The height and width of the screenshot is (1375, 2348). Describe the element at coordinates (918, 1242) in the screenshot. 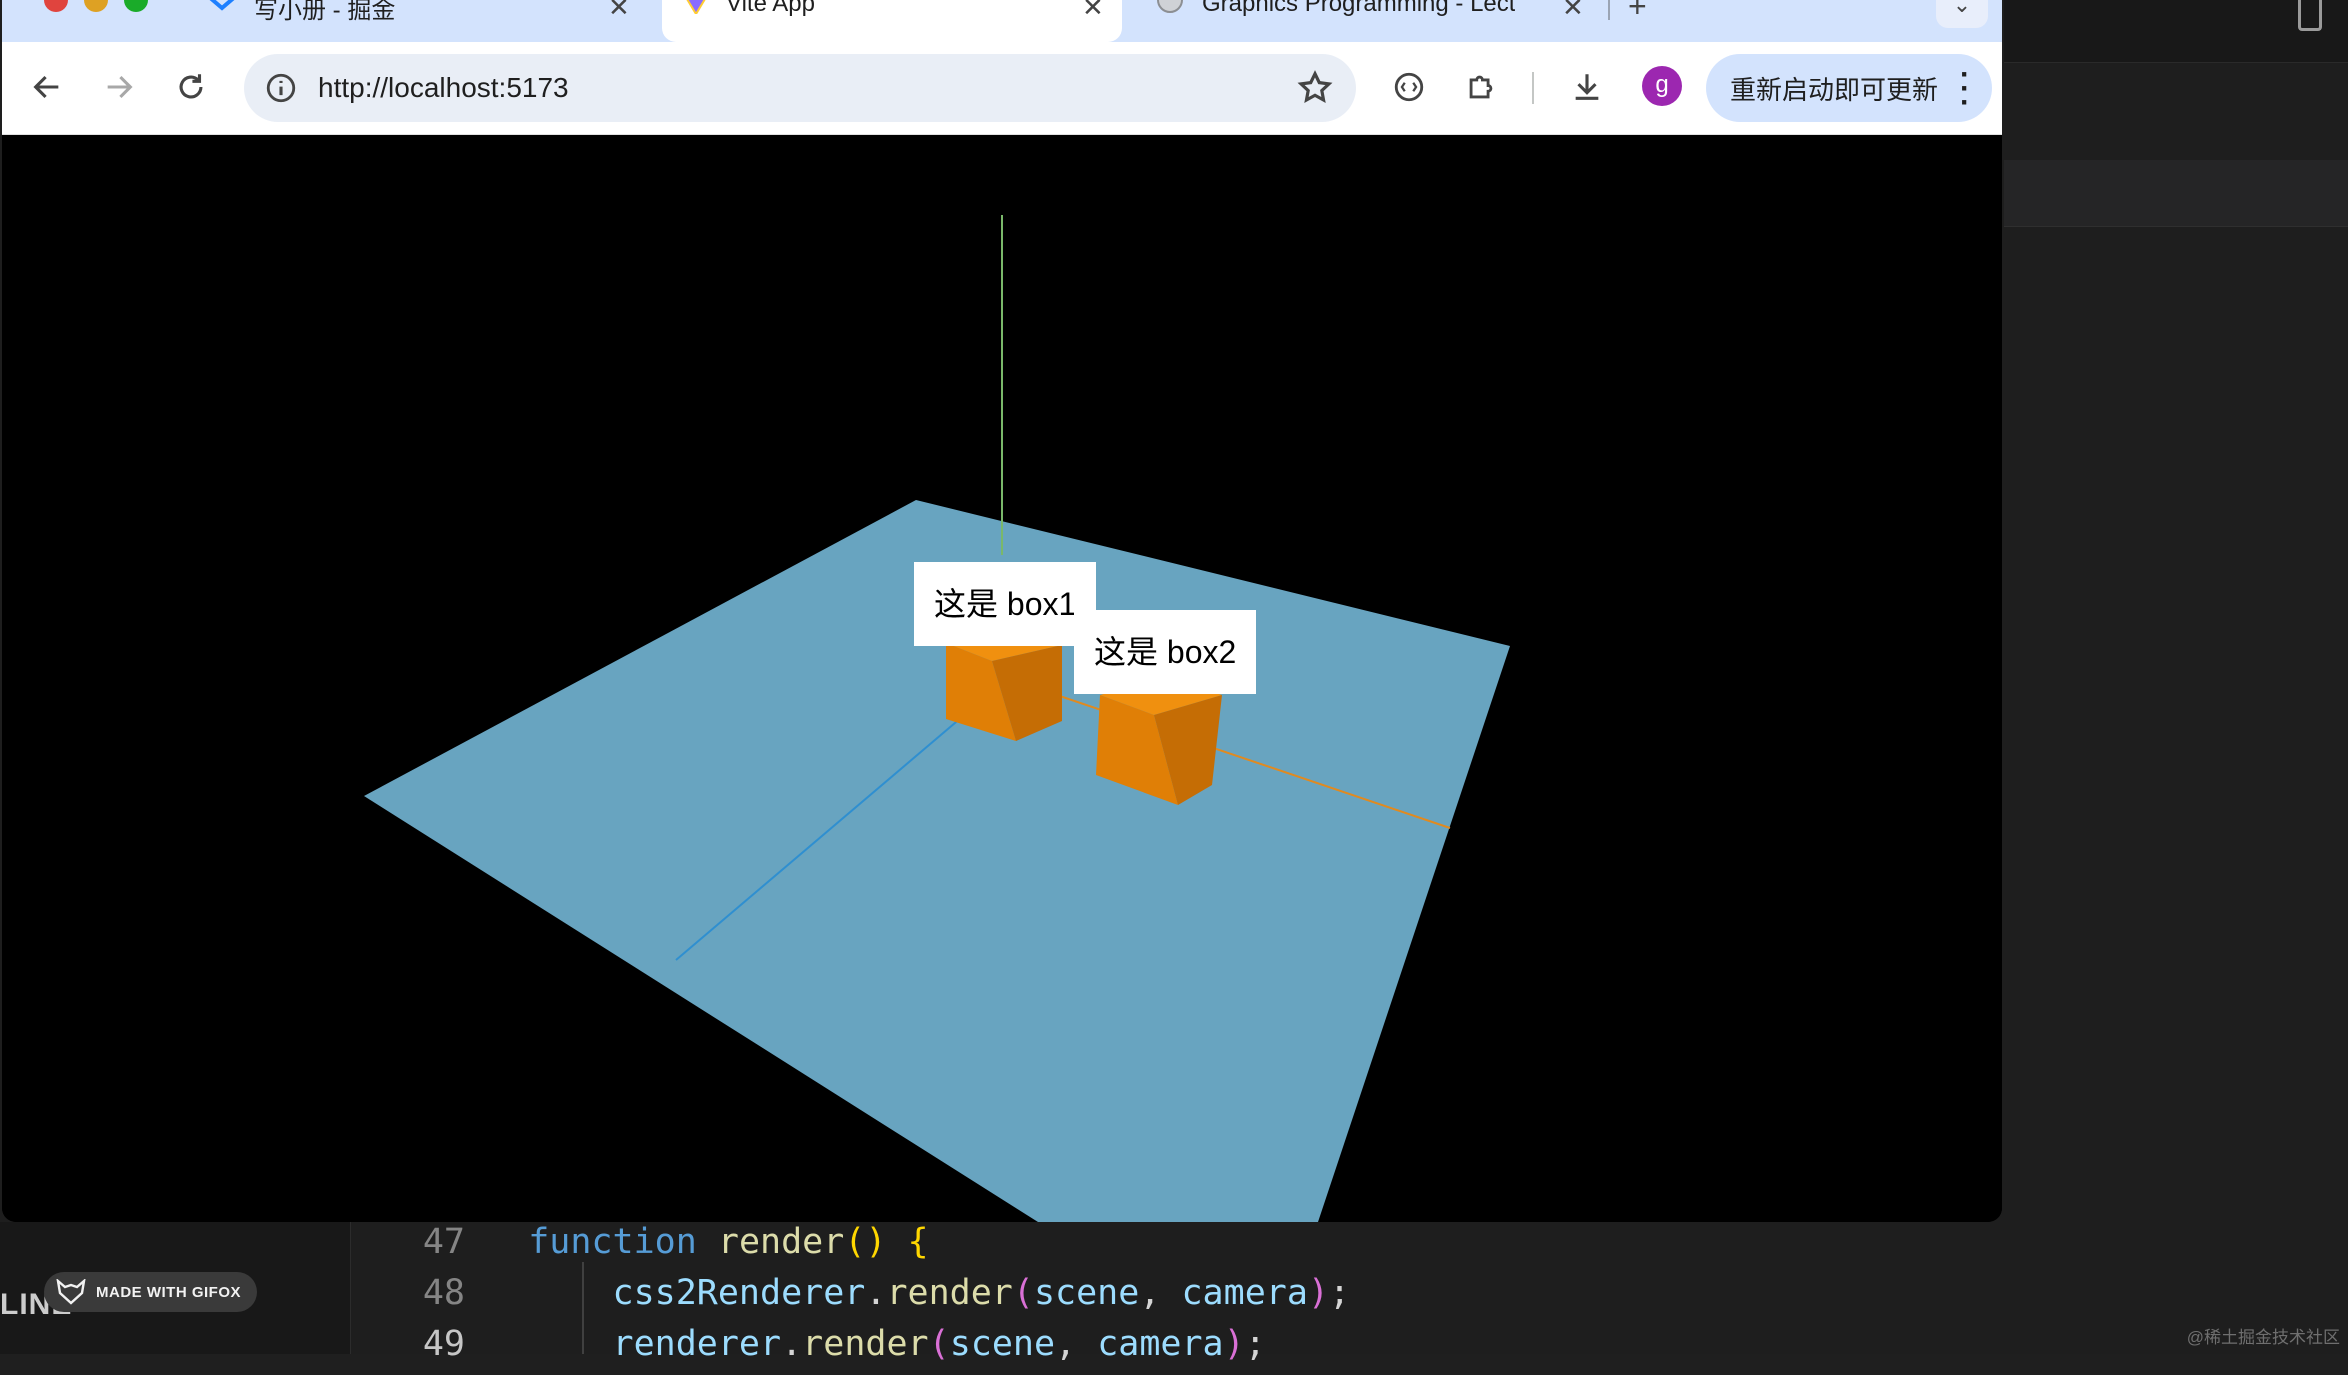

I see `code-token: {` at that location.